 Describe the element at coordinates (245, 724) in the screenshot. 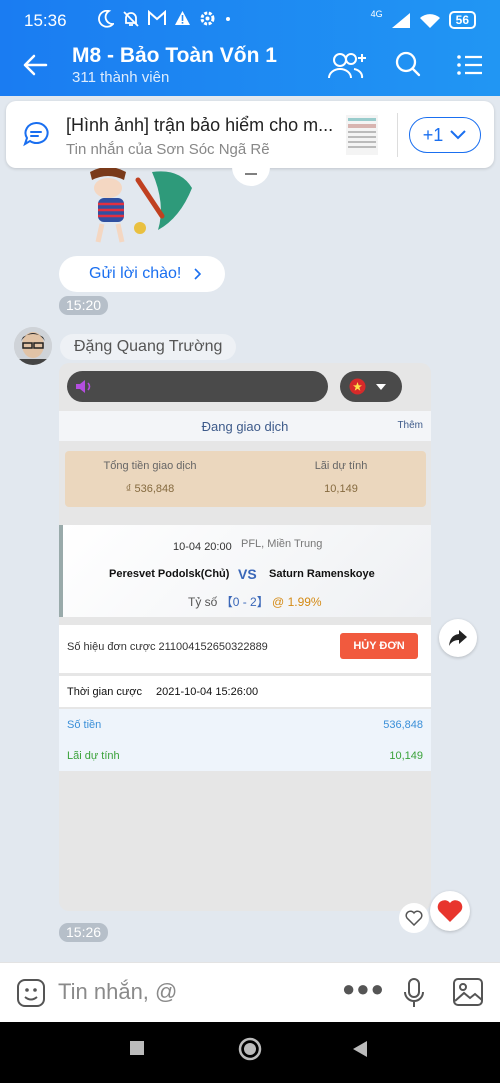

I see `amount-row: Số tiền 536,848` at that location.